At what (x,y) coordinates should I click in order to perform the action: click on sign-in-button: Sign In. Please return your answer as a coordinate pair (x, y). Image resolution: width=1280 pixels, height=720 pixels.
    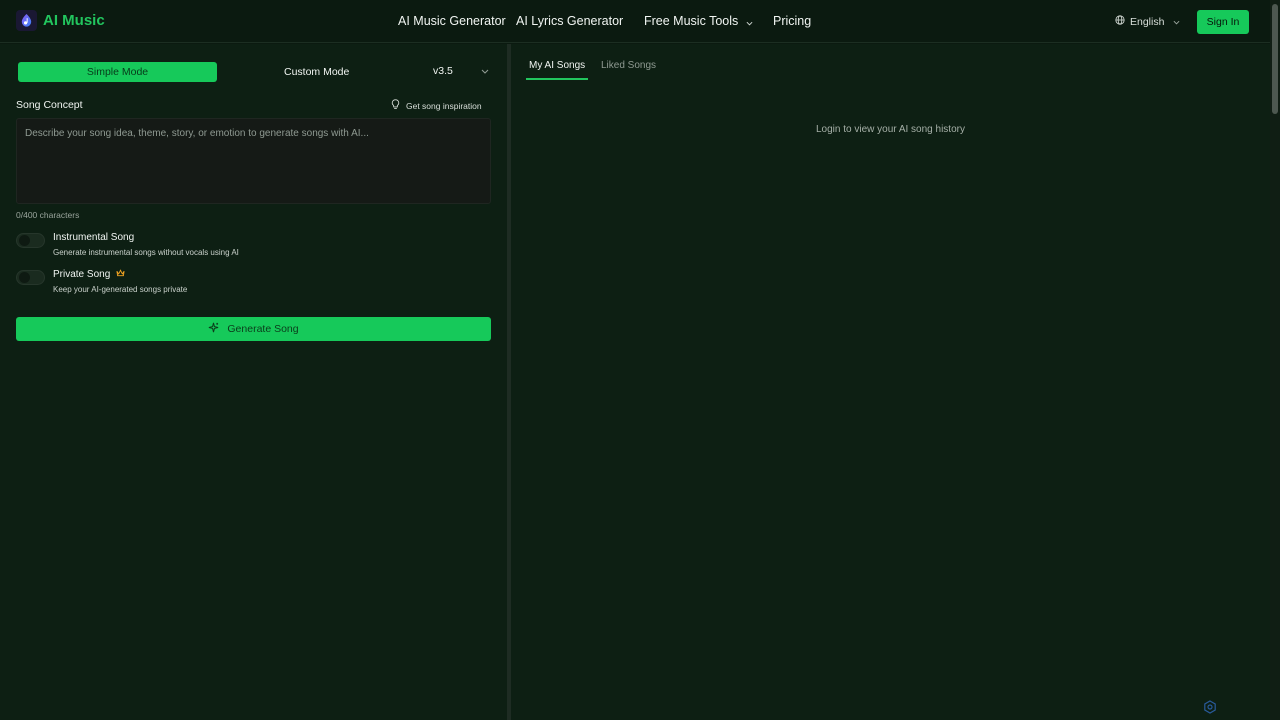
    Looking at the image, I should click on (1223, 22).